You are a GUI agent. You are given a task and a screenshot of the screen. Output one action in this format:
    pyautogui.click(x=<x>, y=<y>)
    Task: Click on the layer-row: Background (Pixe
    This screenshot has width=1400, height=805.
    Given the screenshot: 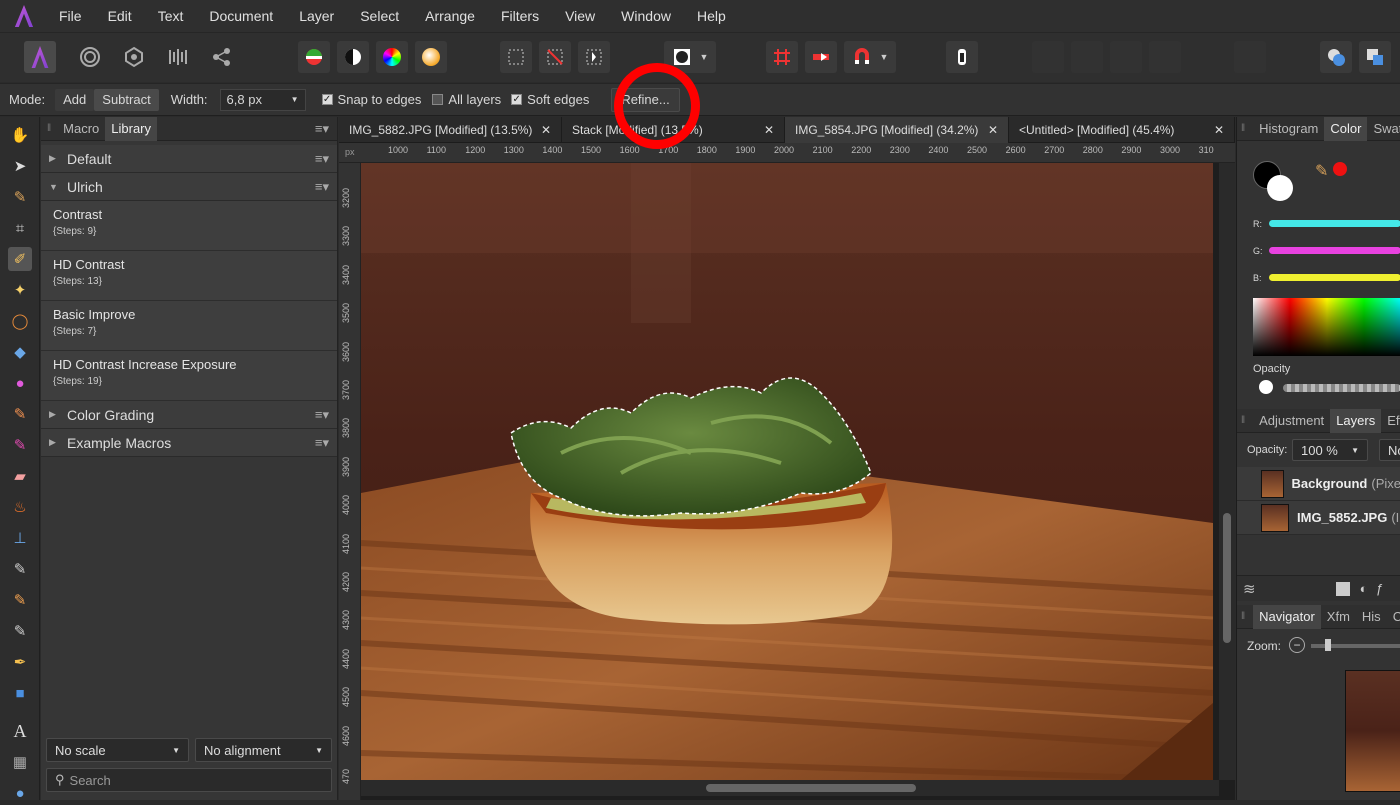 What is the action you would take?
    pyautogui.click(x=1318, y=484)
    